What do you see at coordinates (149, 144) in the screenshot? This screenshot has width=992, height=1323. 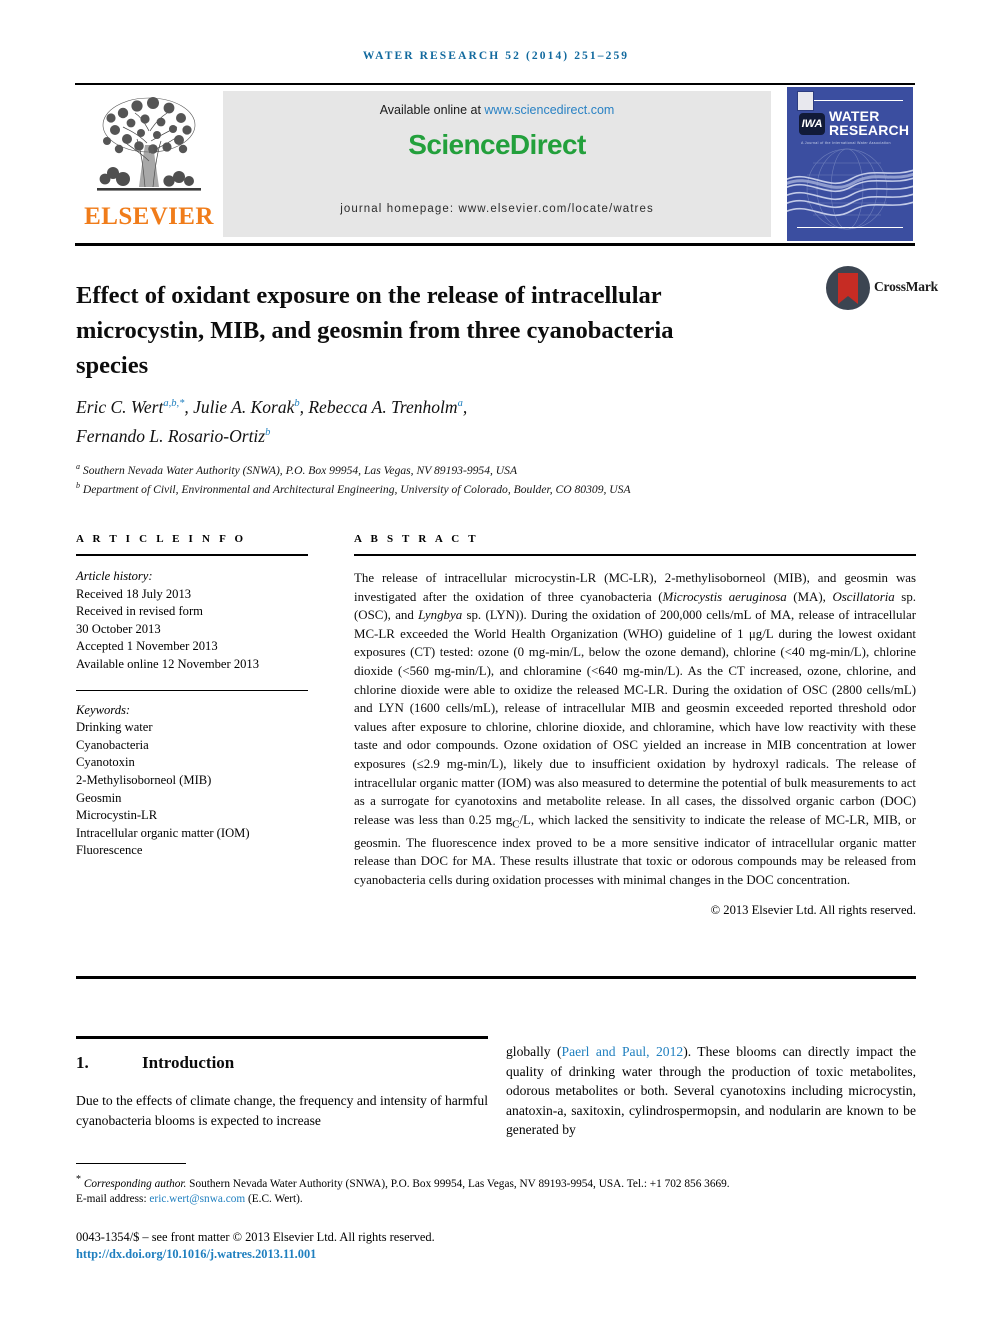 I see `elsevier-tree-icon` at bounding box center [149, 144].